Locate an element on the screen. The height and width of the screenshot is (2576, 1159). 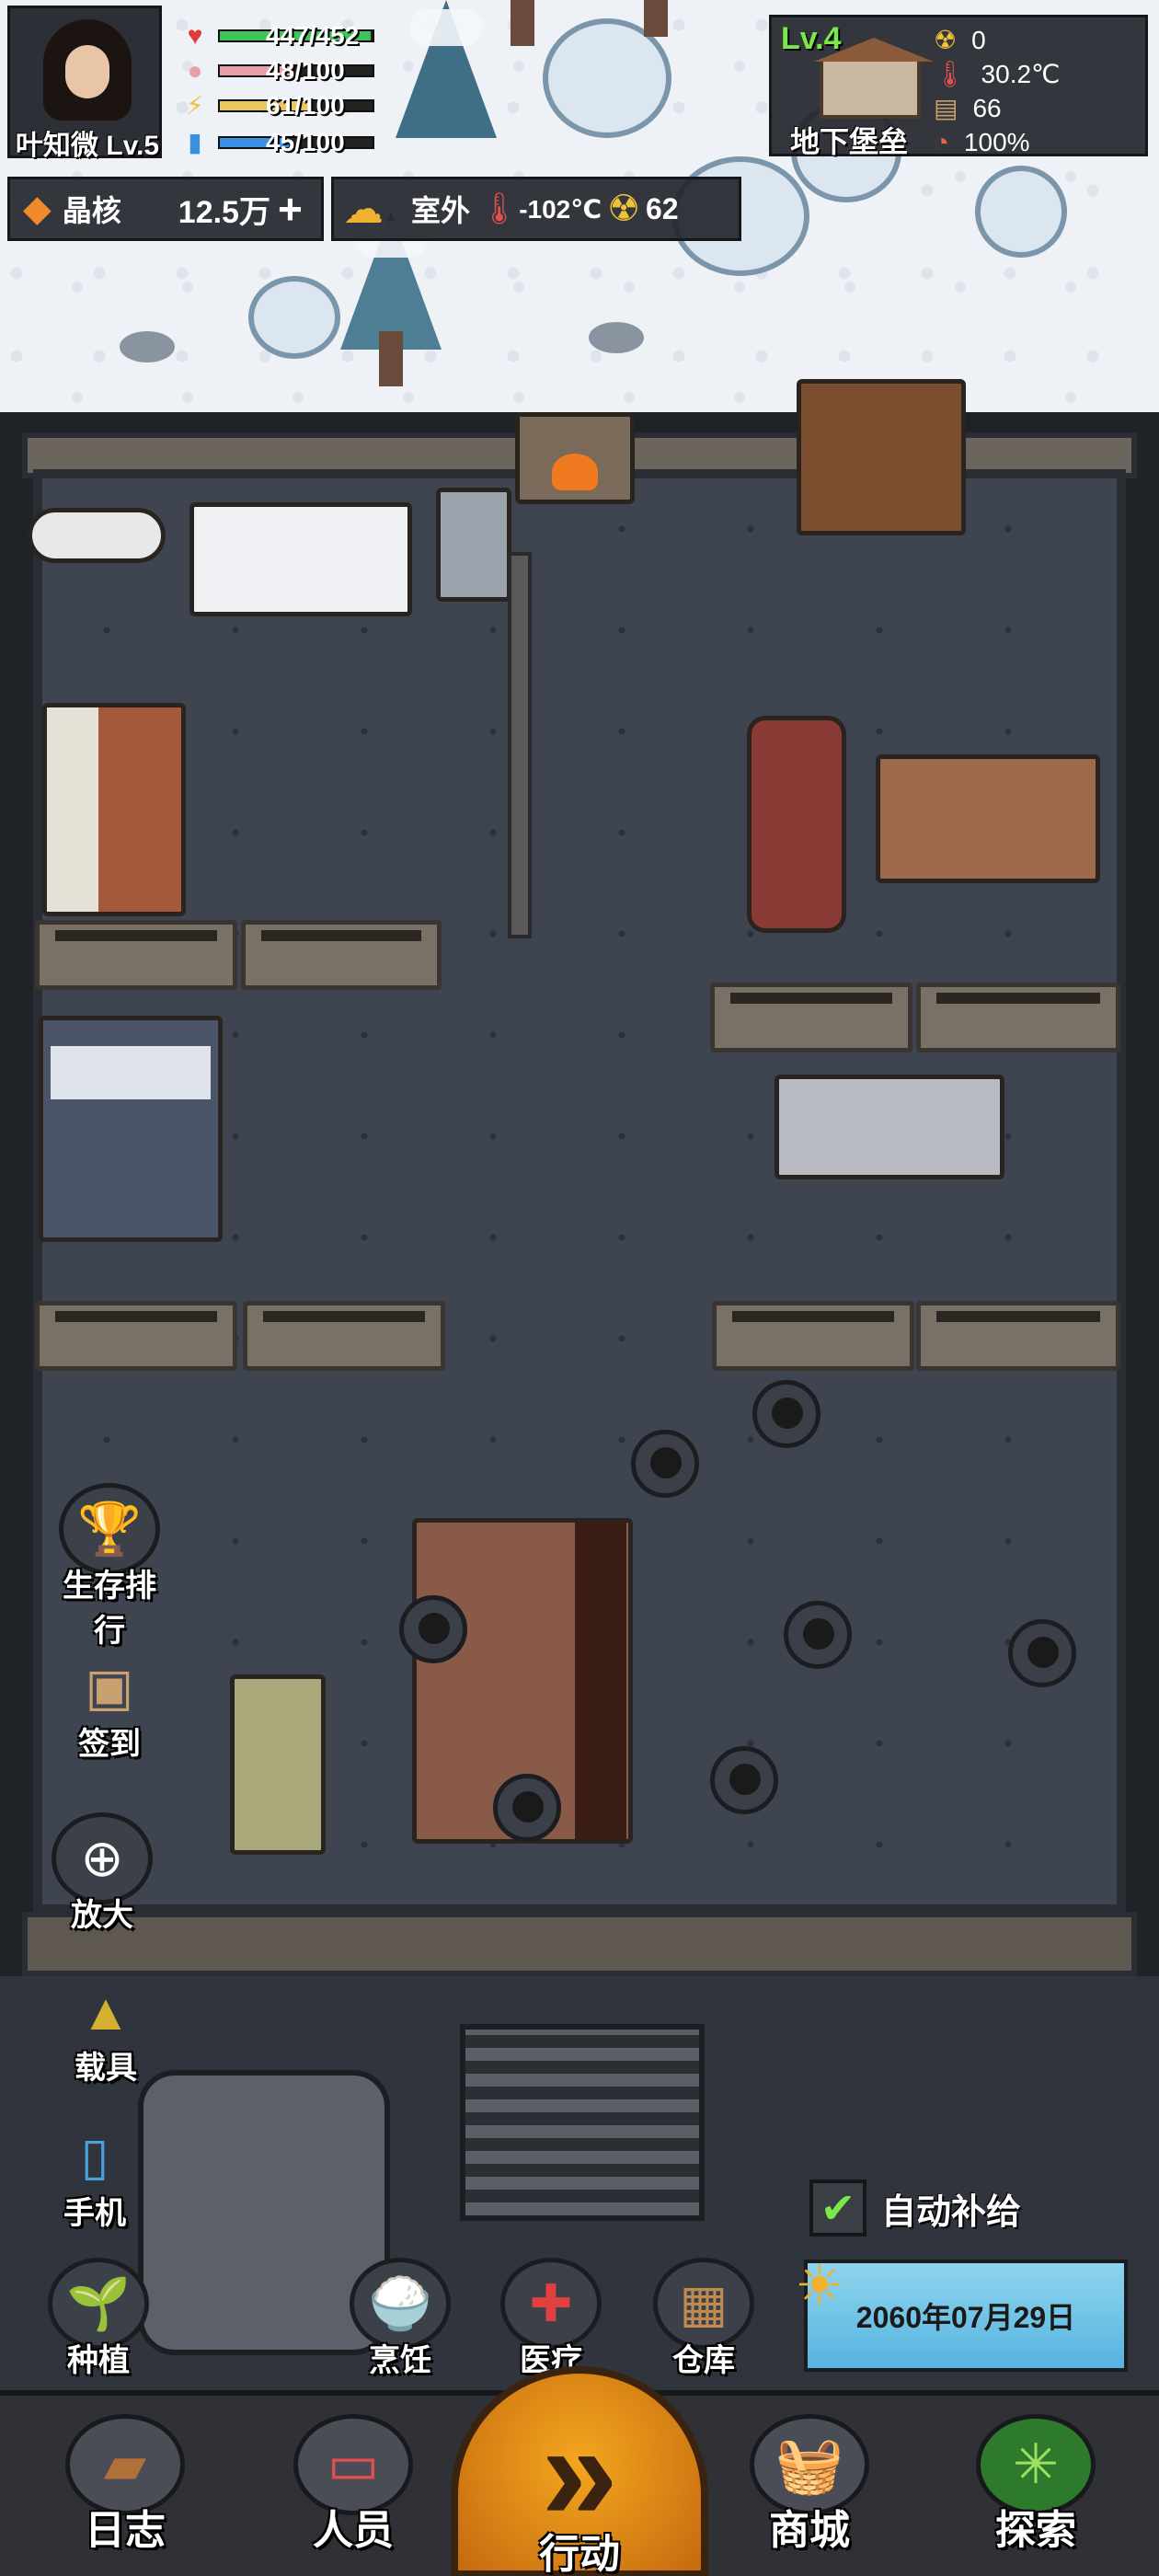
base-info-panel: Lv.4 地下堡垒 ☢ 0 🌡 30.2℃ ▤ 66 ◔ 100% is located at coordinates (958, 87).